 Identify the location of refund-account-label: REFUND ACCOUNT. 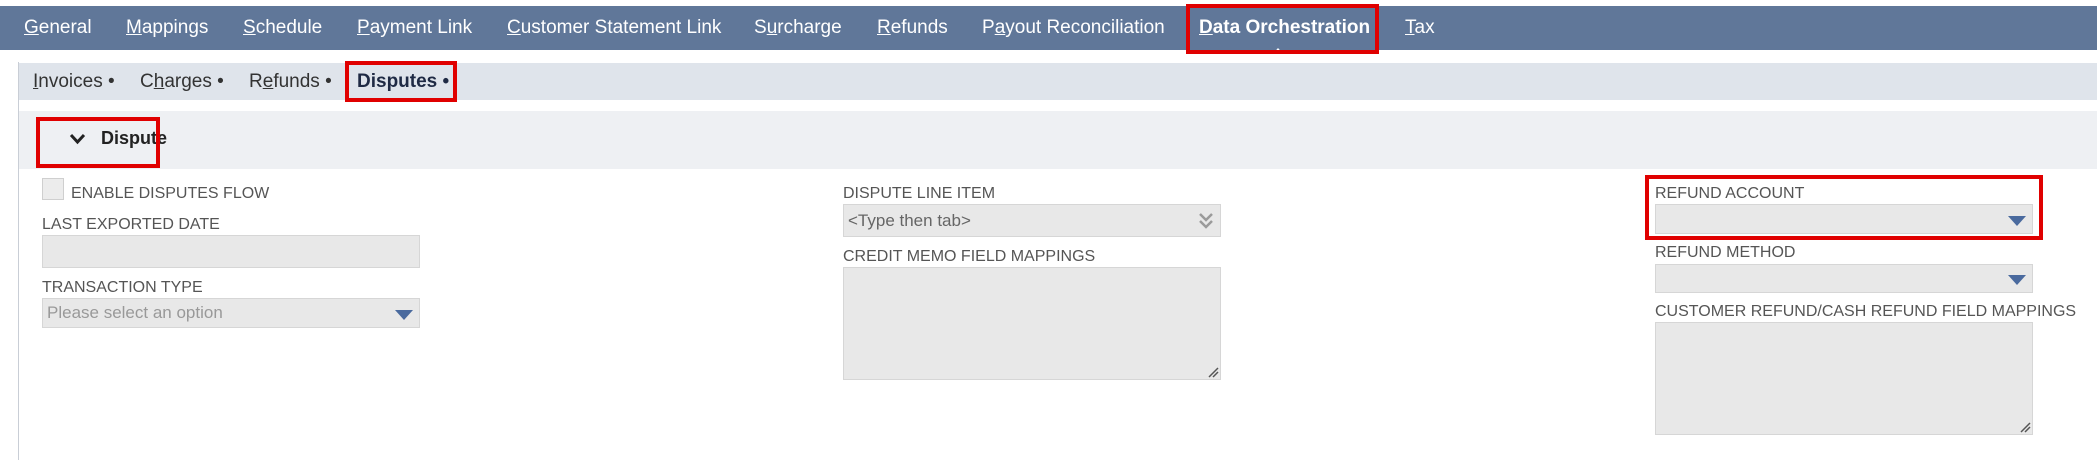
(1730, 193).